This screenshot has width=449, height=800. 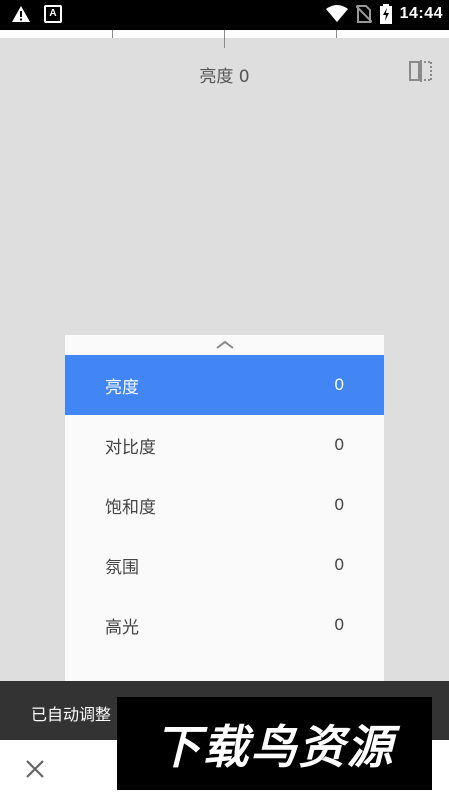 What do you see at coordinates (130, 447) in the screenshot?
I see `menu-item-label: 对比度` at bounding box center [130, 447].